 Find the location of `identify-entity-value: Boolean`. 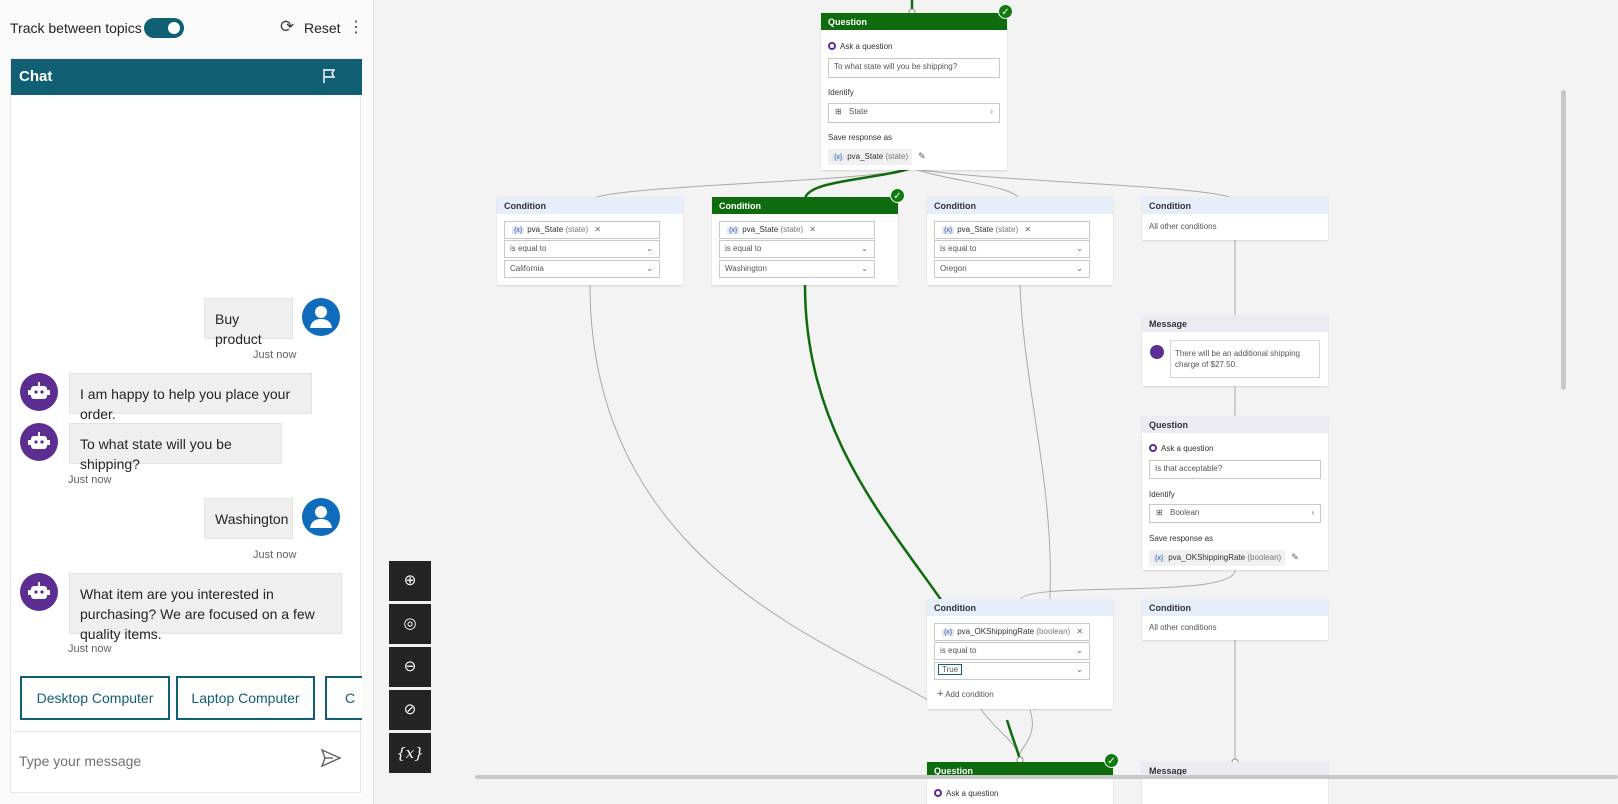

identify-entity-value: Boolean is located at coordinates (1185, 512).